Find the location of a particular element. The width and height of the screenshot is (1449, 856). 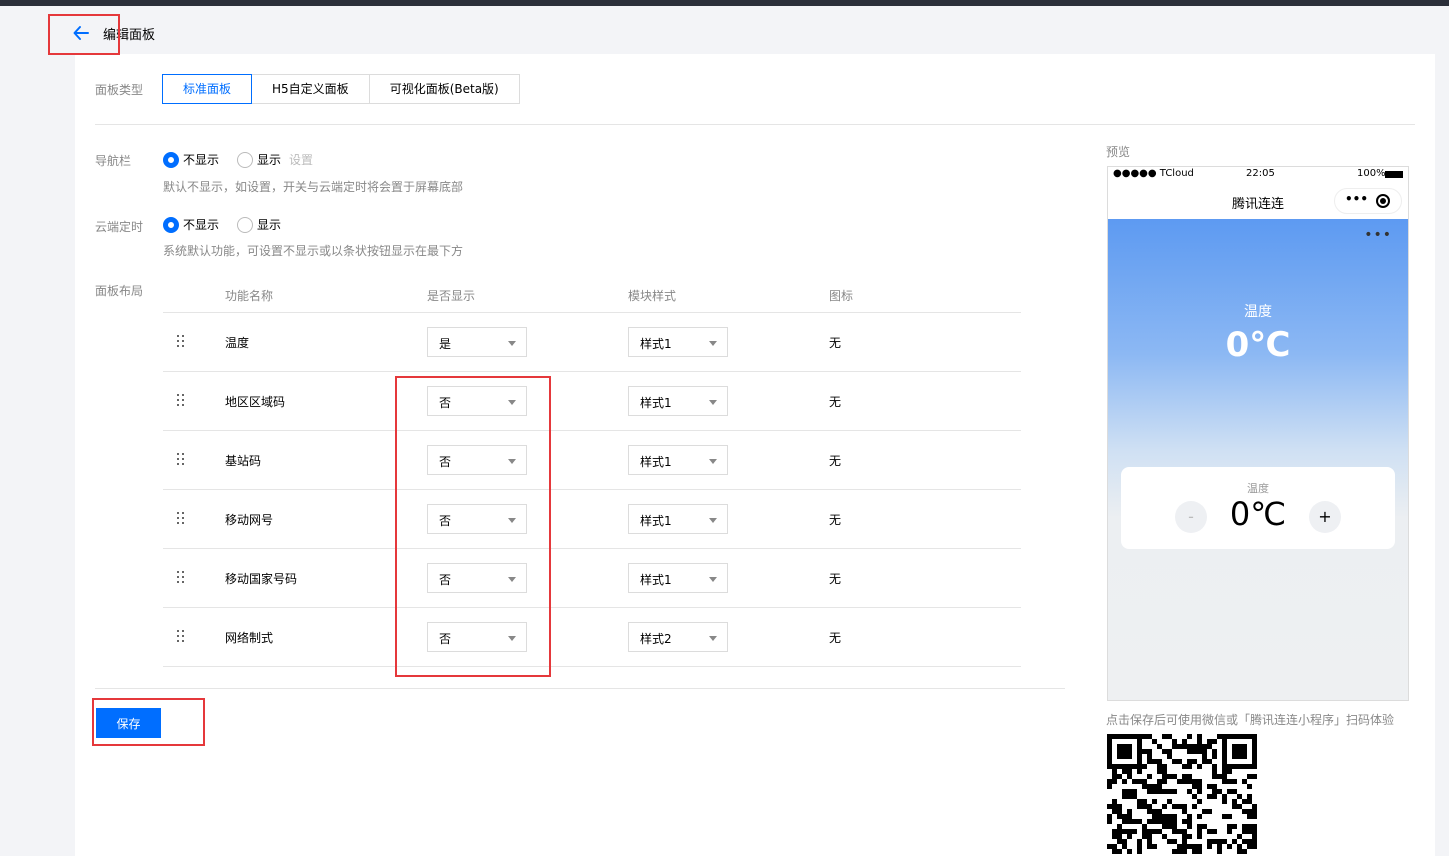

panel-type-tabs: 标准面板 H5自定义面板 可视化面板(Beta版) is located at coordinates (341, 89).